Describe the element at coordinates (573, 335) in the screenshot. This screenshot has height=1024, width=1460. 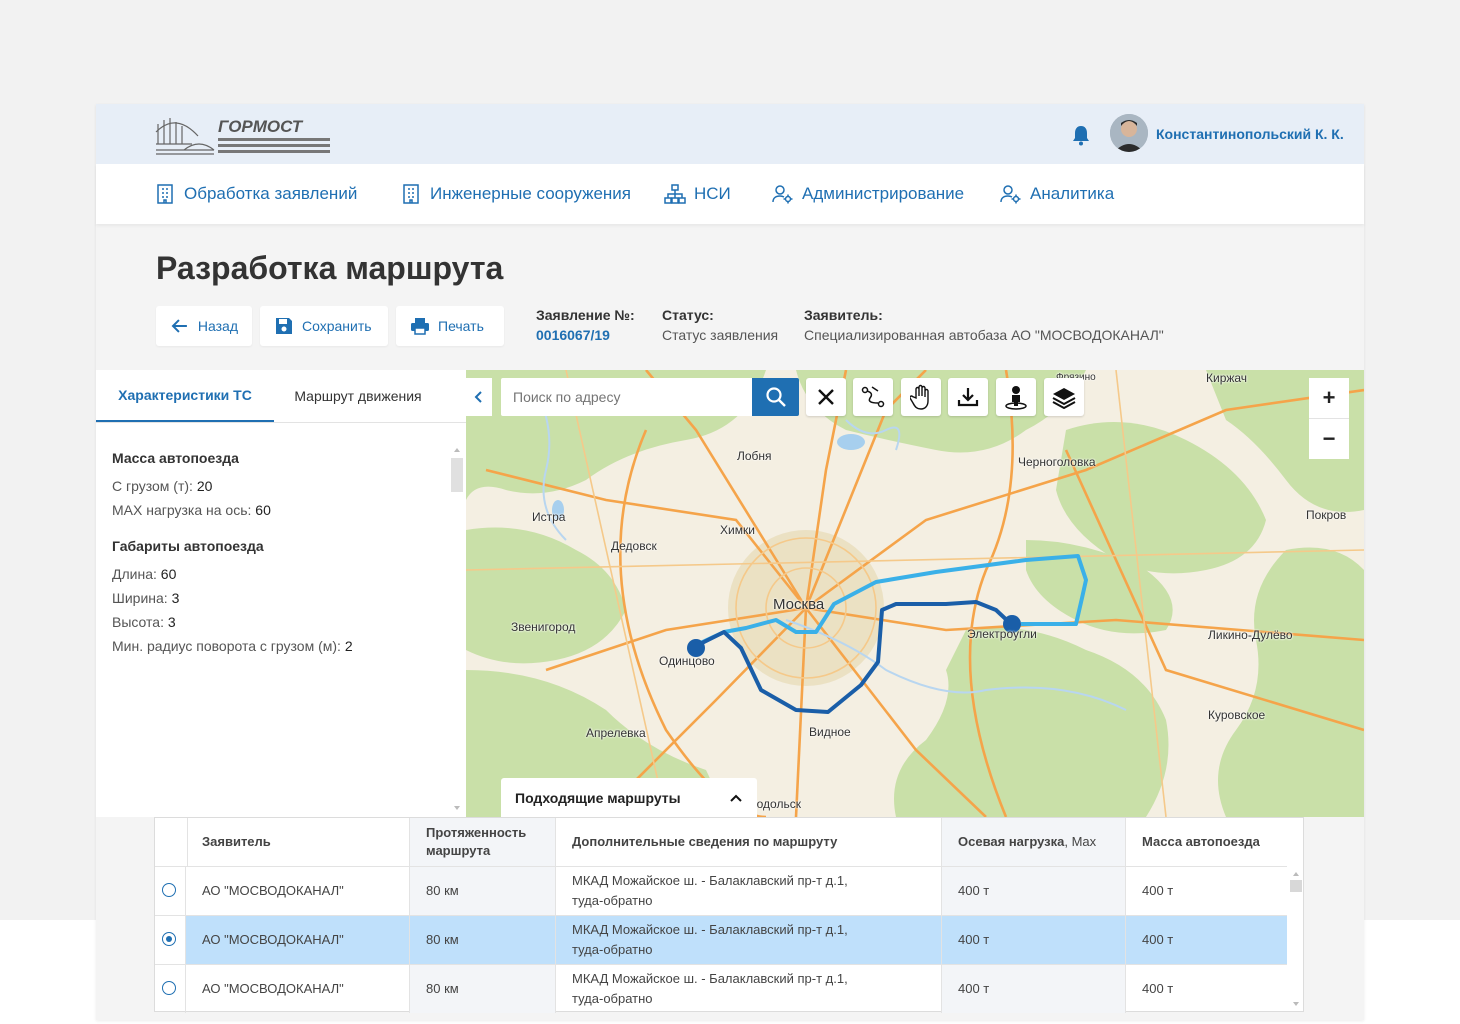
I see `application-number: 0016067/19` at that location.